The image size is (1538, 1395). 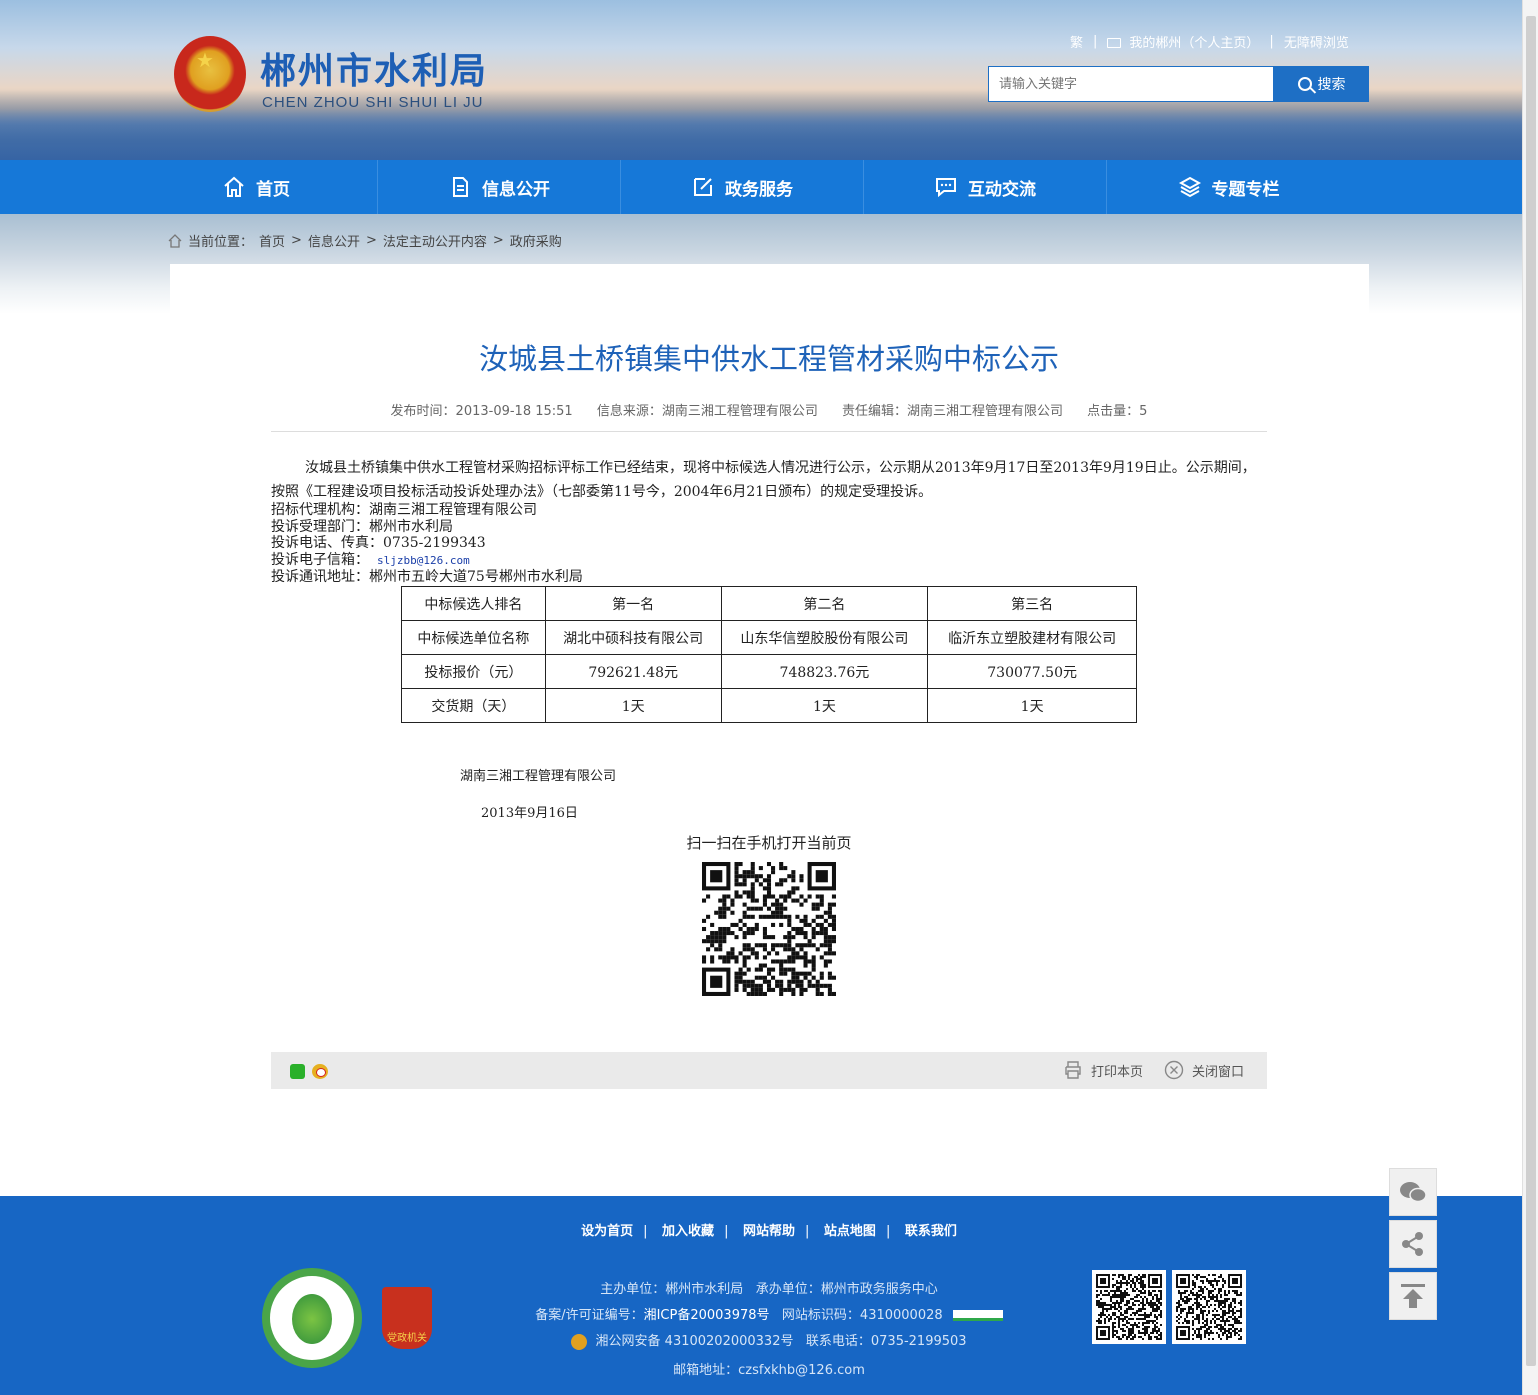 What do you see at coordinates (1032, 637) in the screenshot?
I see `table-cell: 临沂东立塑胶建材有限公司` at bounding box center [1032, 637].